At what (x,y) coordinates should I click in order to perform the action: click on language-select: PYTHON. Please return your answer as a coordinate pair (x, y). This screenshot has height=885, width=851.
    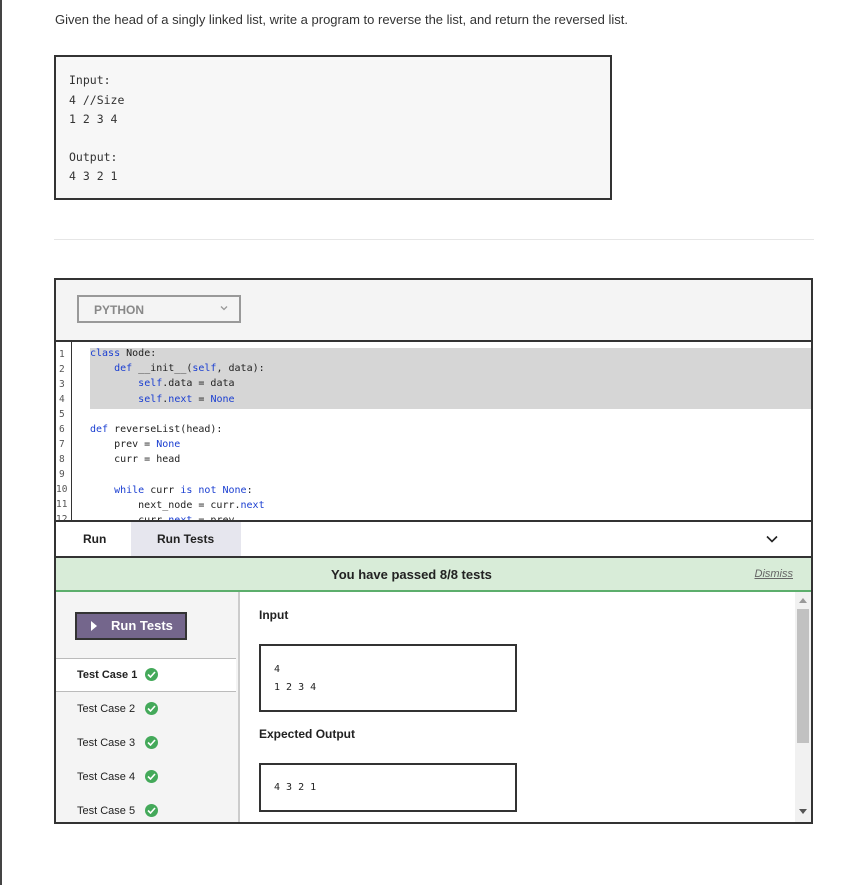
    Looking at the image, I should click on (159, 309).